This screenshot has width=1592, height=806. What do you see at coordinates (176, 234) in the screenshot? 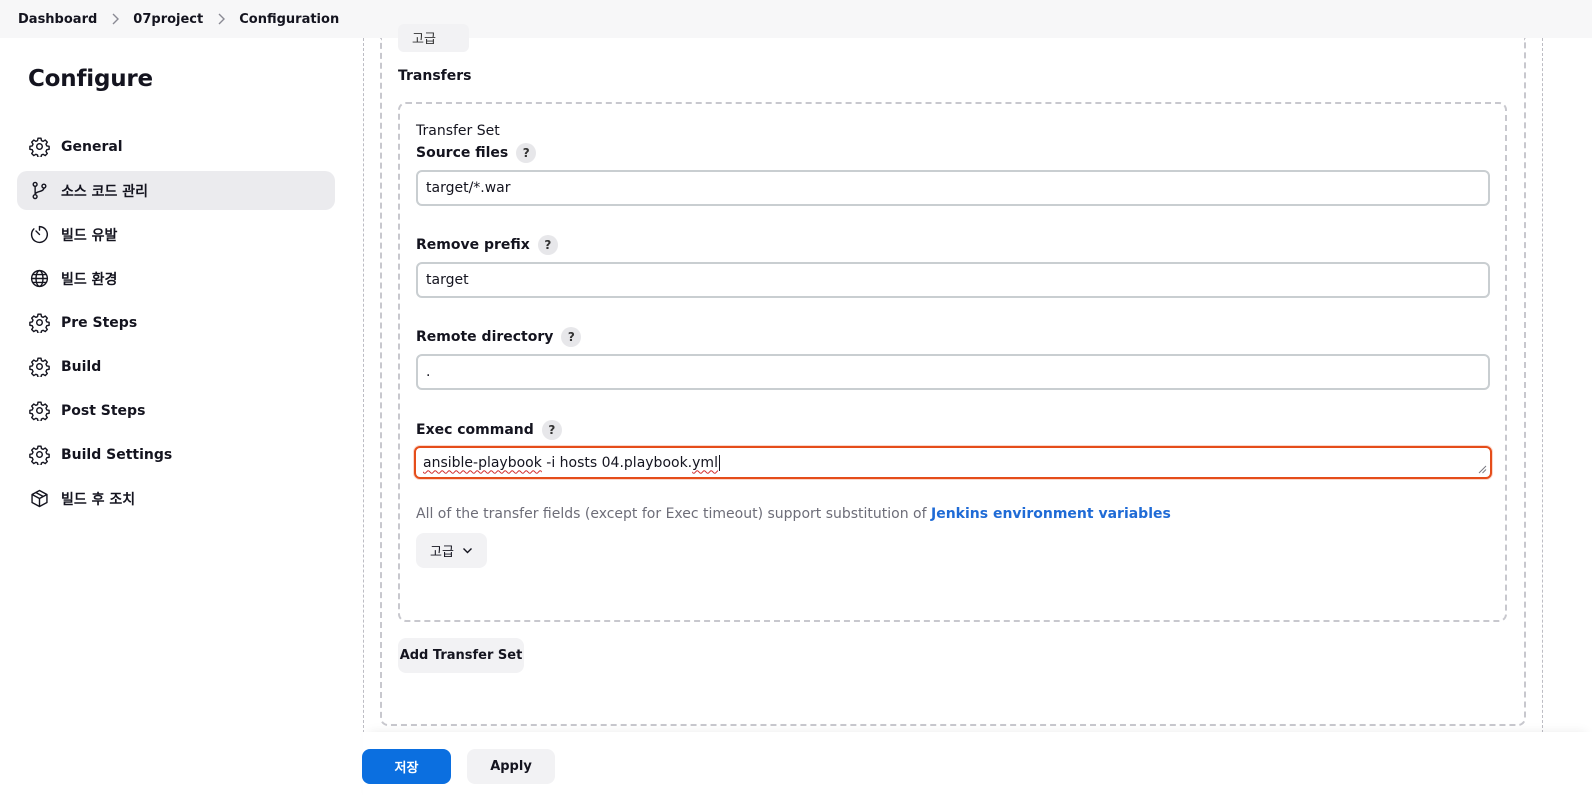
I see `sidebar-item-build-triggers: 빌드 유발` at bounding box center [176, 234].